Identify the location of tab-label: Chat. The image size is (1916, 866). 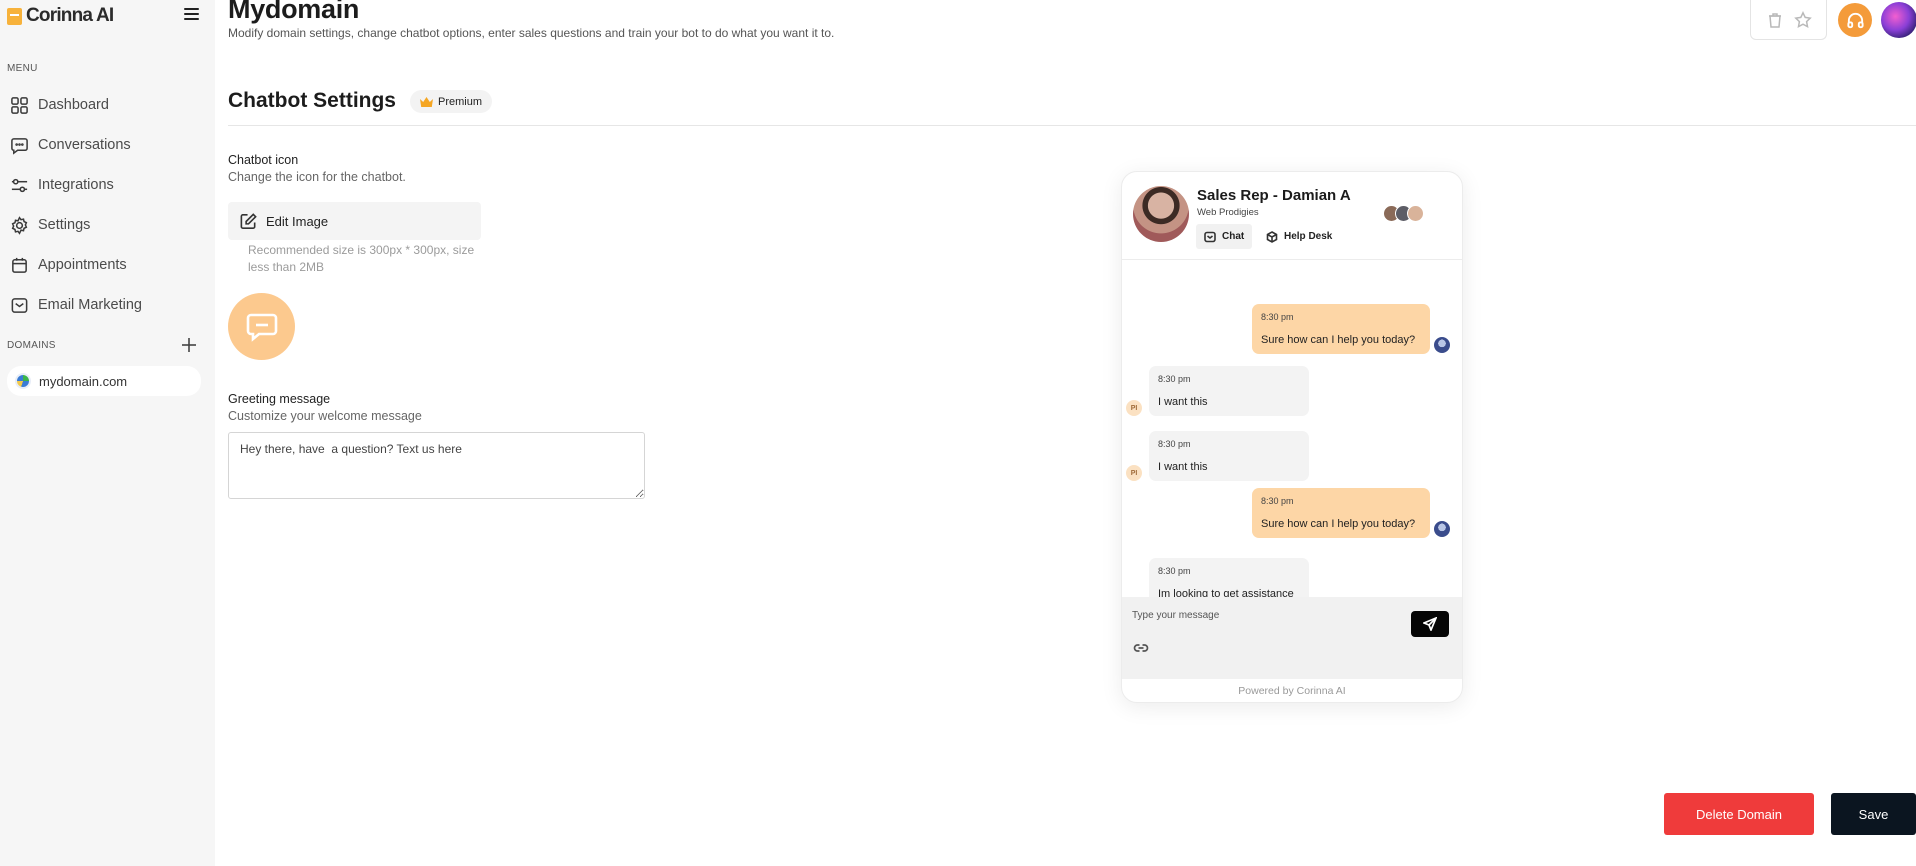
(1233, 236).